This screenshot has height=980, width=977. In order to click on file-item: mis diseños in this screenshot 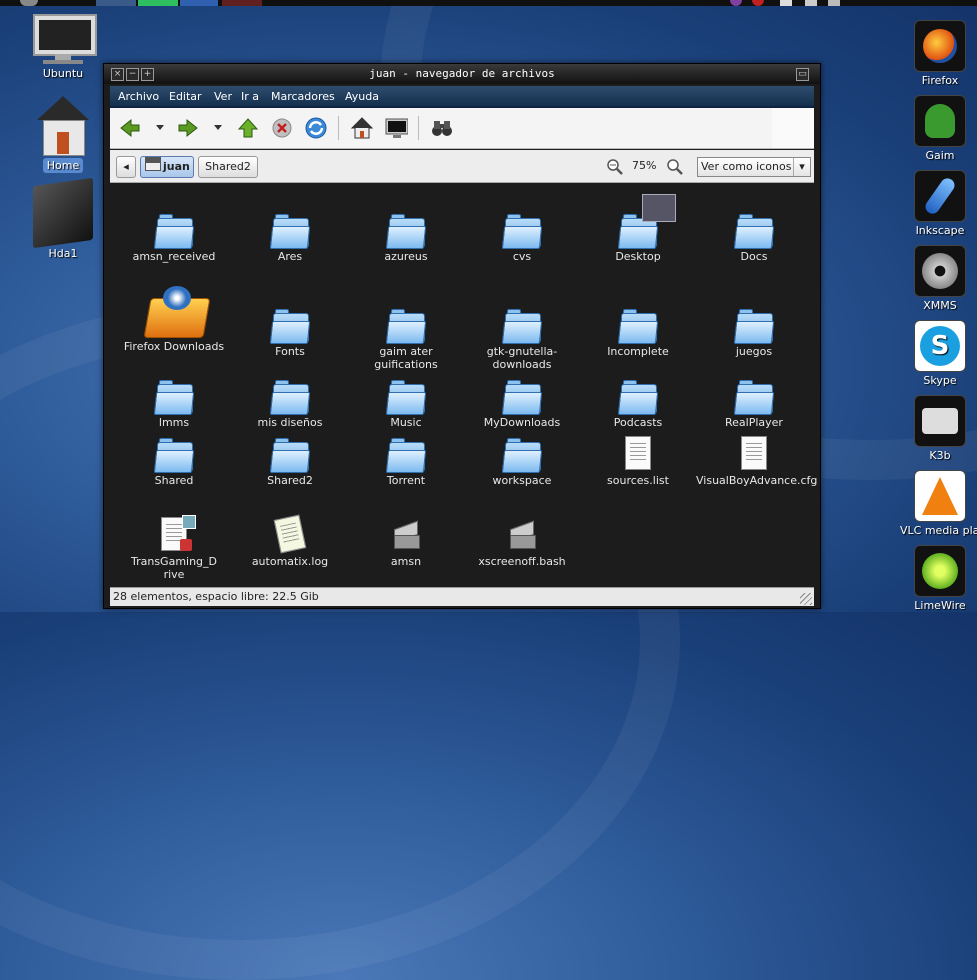, I will do `click(290, 400)`.